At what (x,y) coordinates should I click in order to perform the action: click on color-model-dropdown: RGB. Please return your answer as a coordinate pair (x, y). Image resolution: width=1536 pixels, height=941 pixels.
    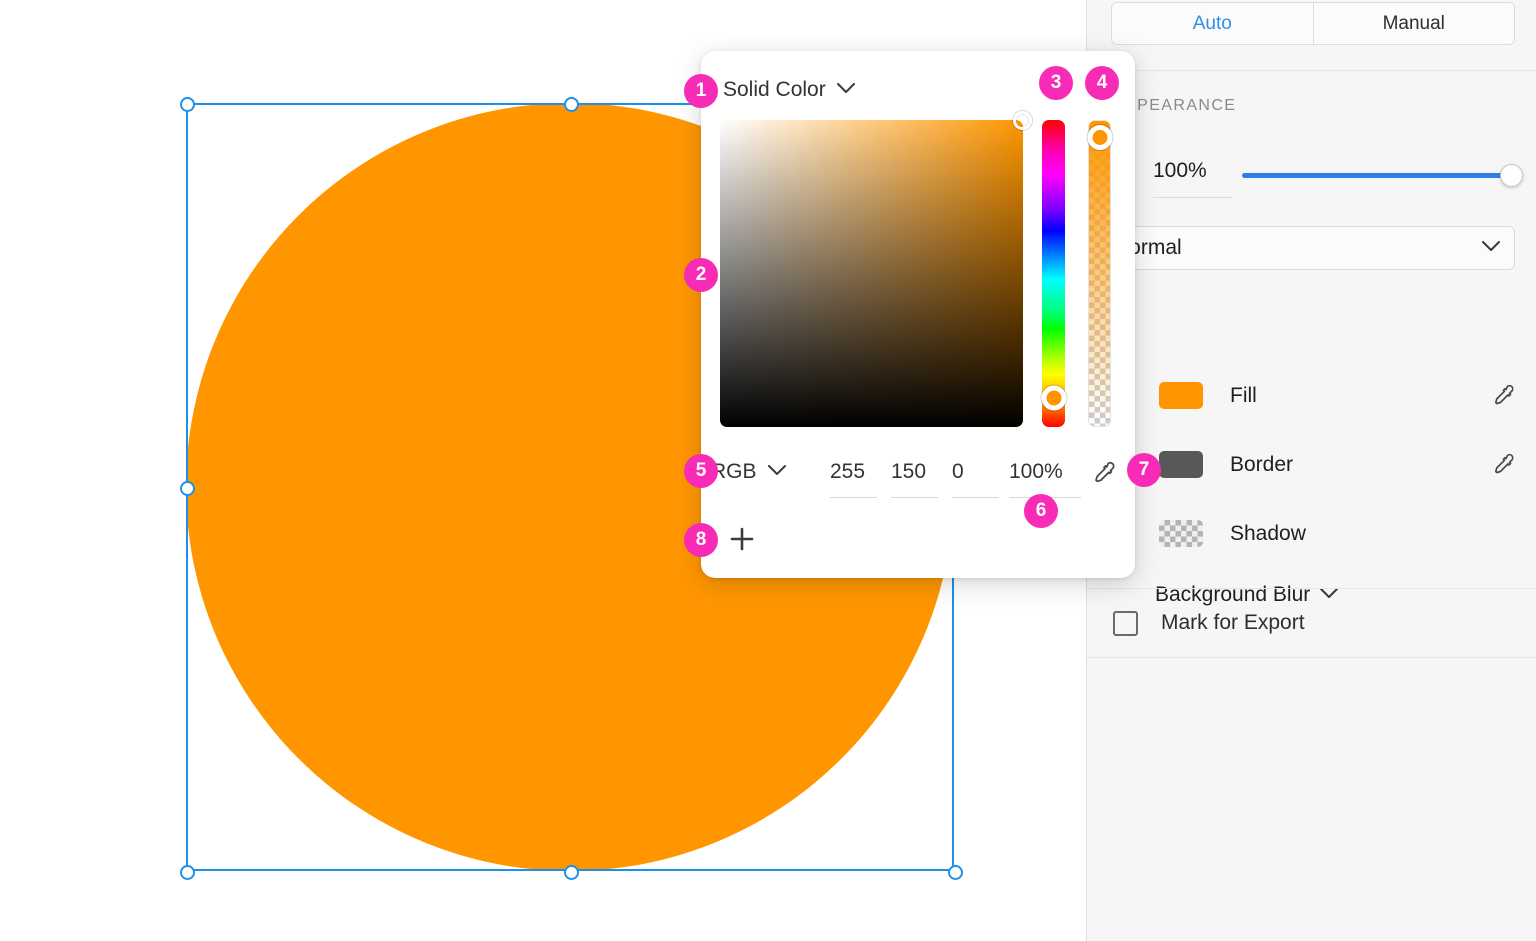
    Looking at the image, I should click on (748, 472).